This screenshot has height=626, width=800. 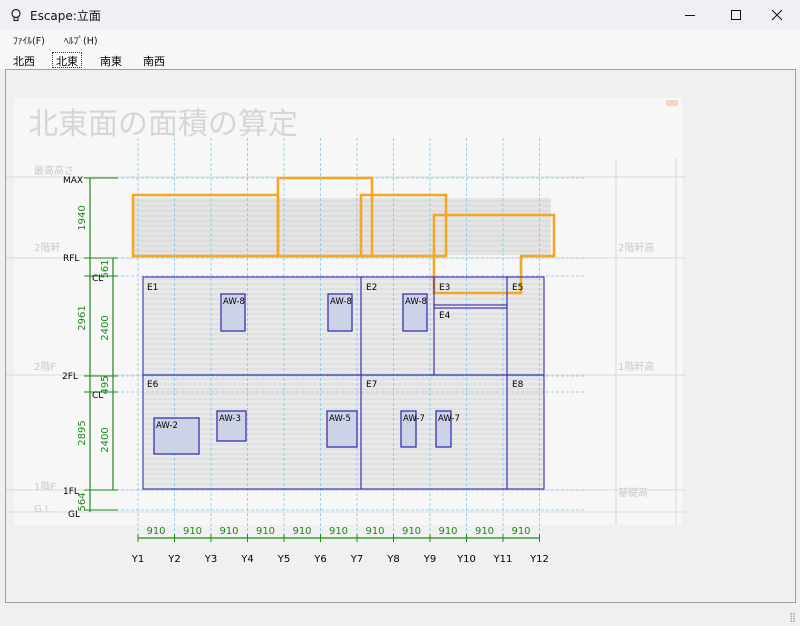 I want to click on resize-grip-icon: ⣿, so click(x=792, y=618).